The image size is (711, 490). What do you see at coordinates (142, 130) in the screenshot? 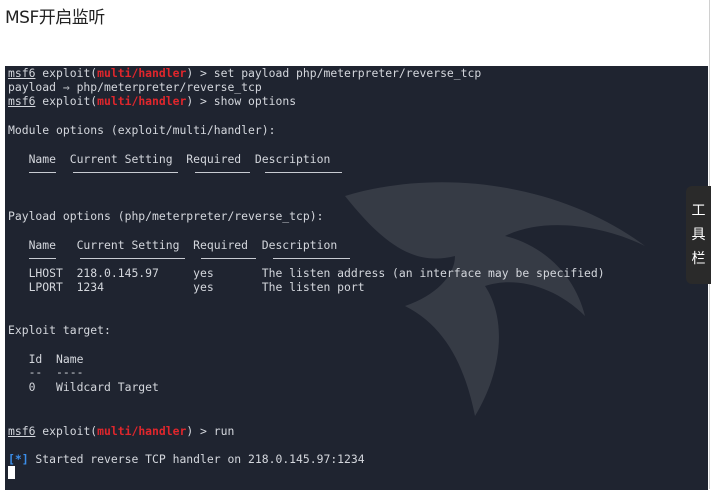
I see `module-options-title: Module options (exploit/multi/handler):` at bounding box center [142, 130].